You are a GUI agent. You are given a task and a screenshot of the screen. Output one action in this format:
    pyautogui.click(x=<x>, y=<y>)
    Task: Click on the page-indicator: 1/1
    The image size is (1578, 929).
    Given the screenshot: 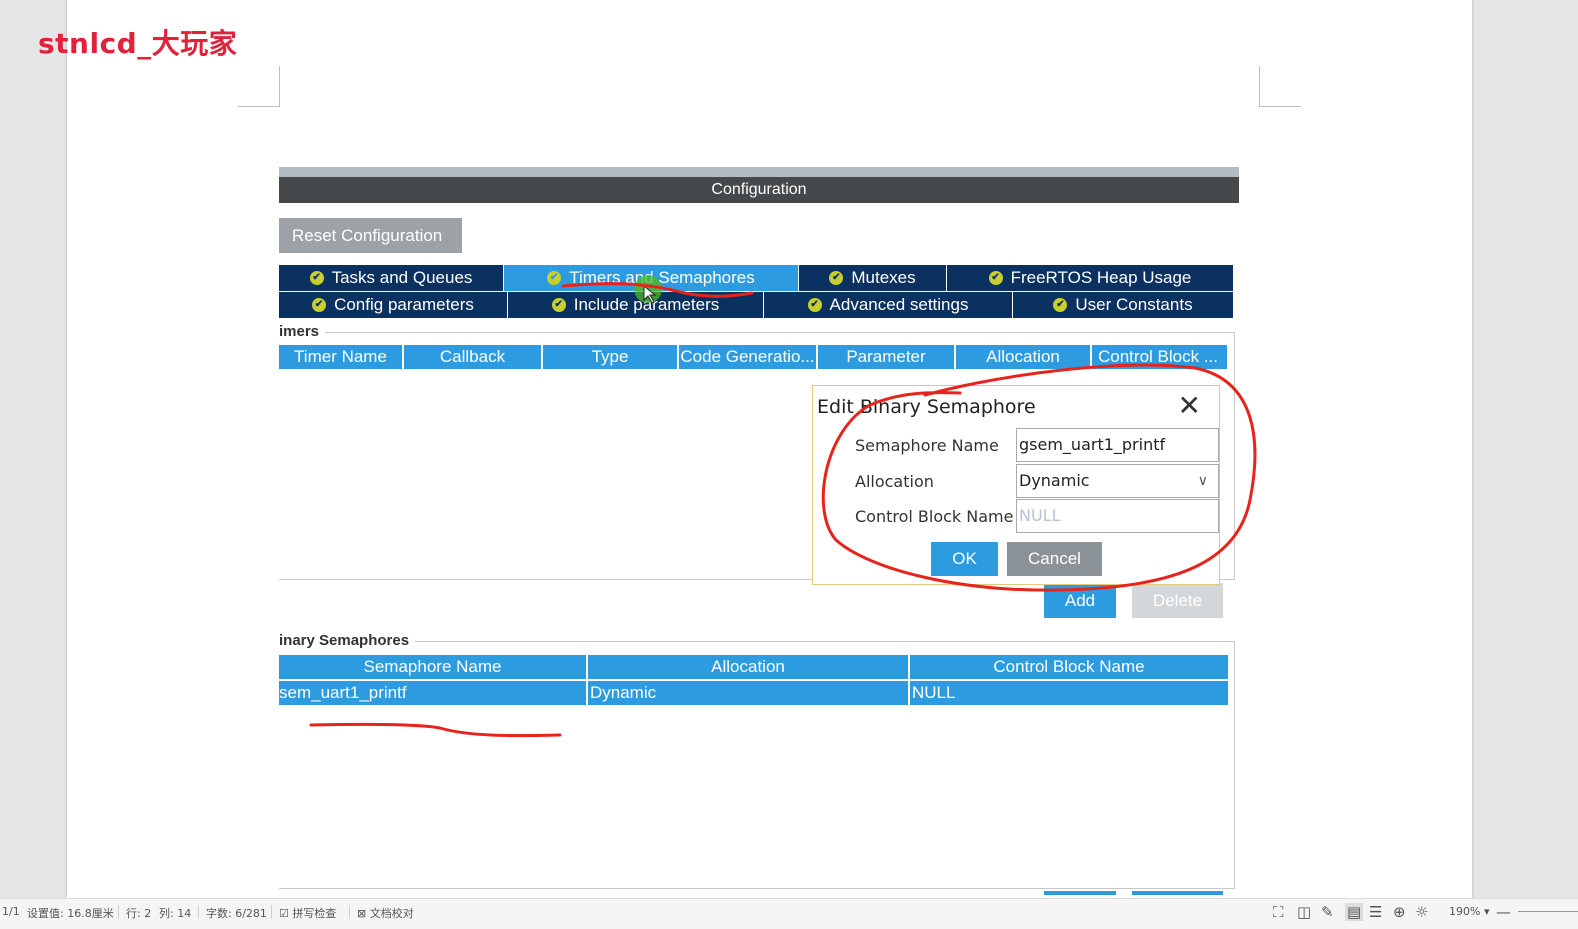 What is the action you would take?
    pyautogui.click(x=11, y=911)
    